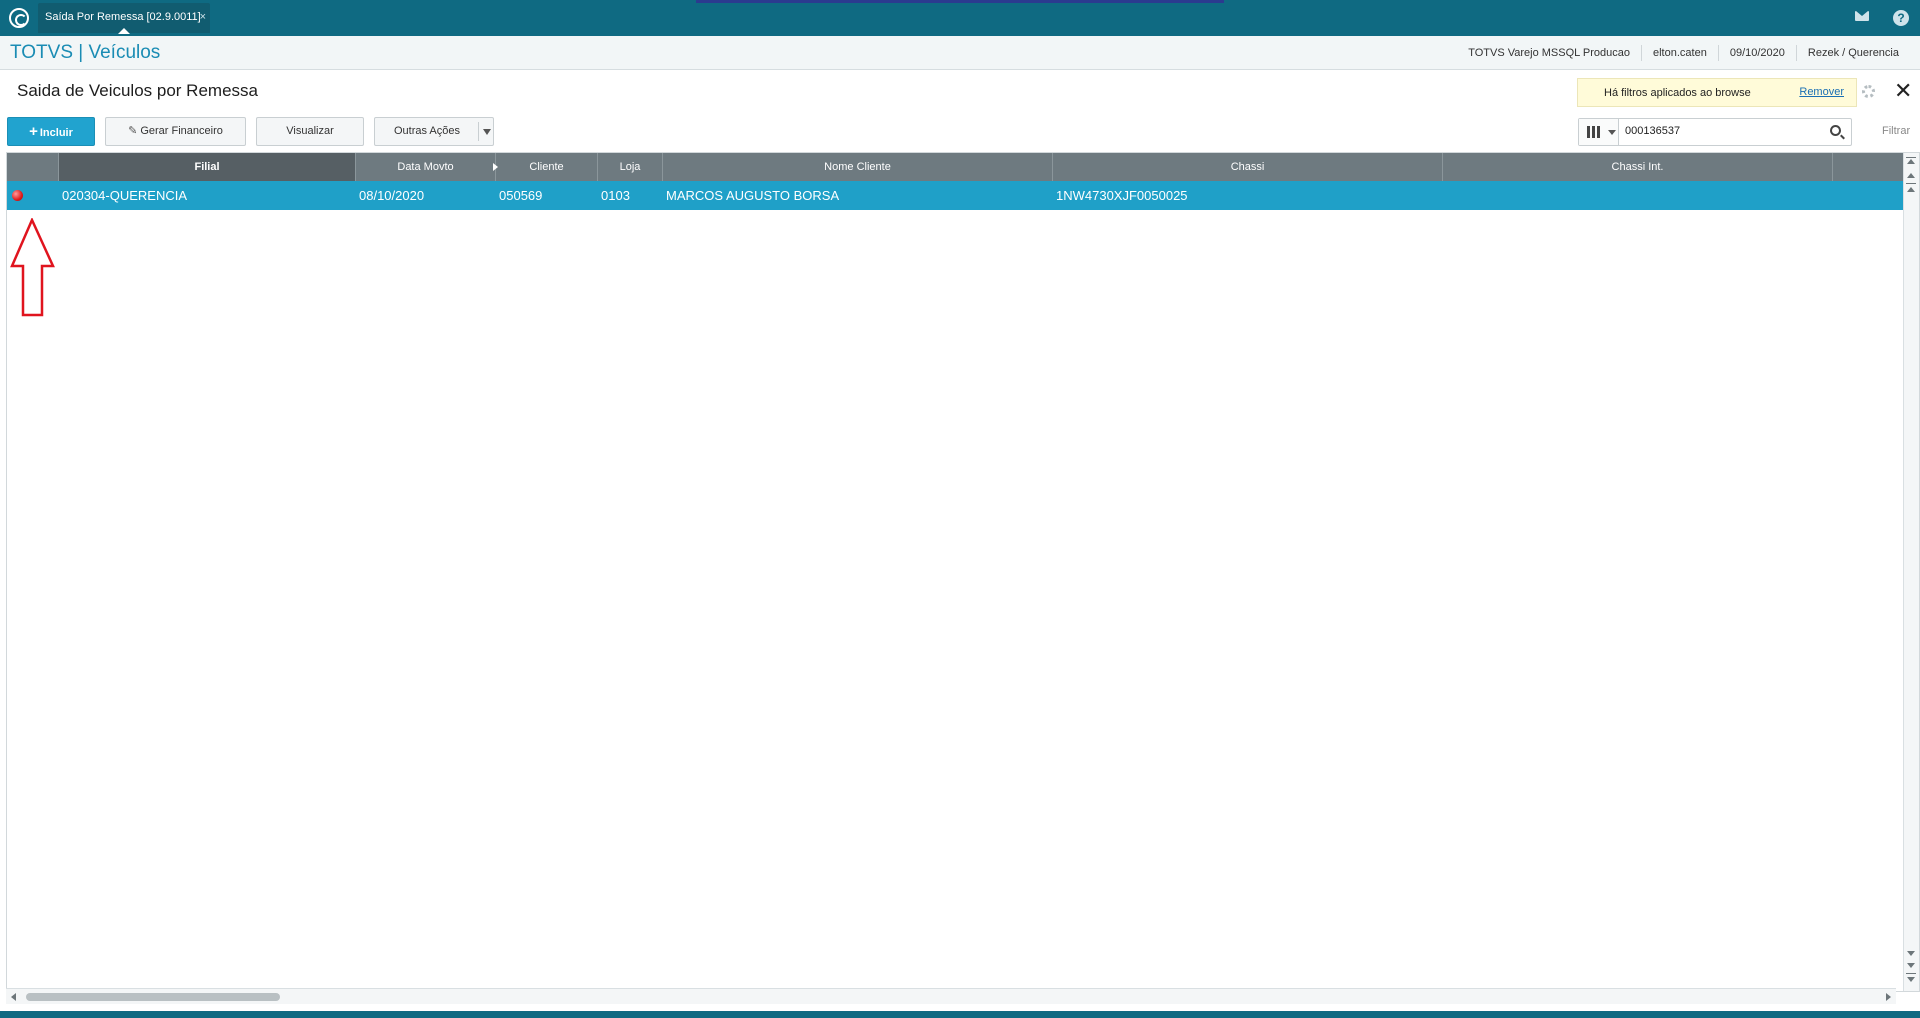  What do you see at coordinates (753, 195) in the screenshot?
I see `cell-nome-cliente: MARCOS AUGUSTO BORSA` at bounding box center [753, 195].